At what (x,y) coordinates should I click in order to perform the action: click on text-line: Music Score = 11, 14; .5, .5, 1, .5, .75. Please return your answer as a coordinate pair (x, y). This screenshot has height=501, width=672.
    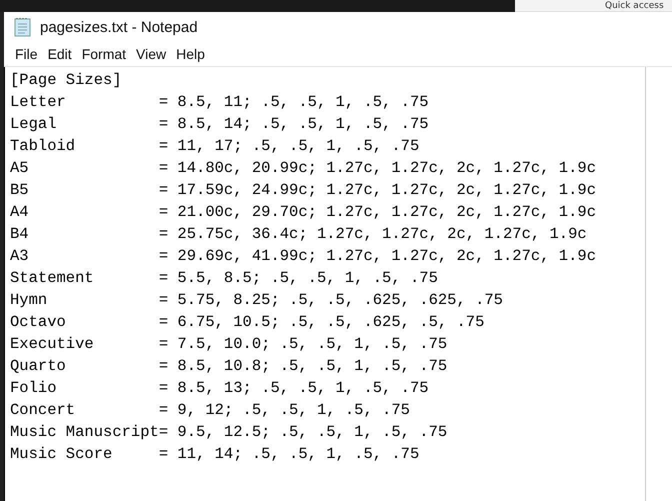
    Looking at the image, I should click on (215, 454).